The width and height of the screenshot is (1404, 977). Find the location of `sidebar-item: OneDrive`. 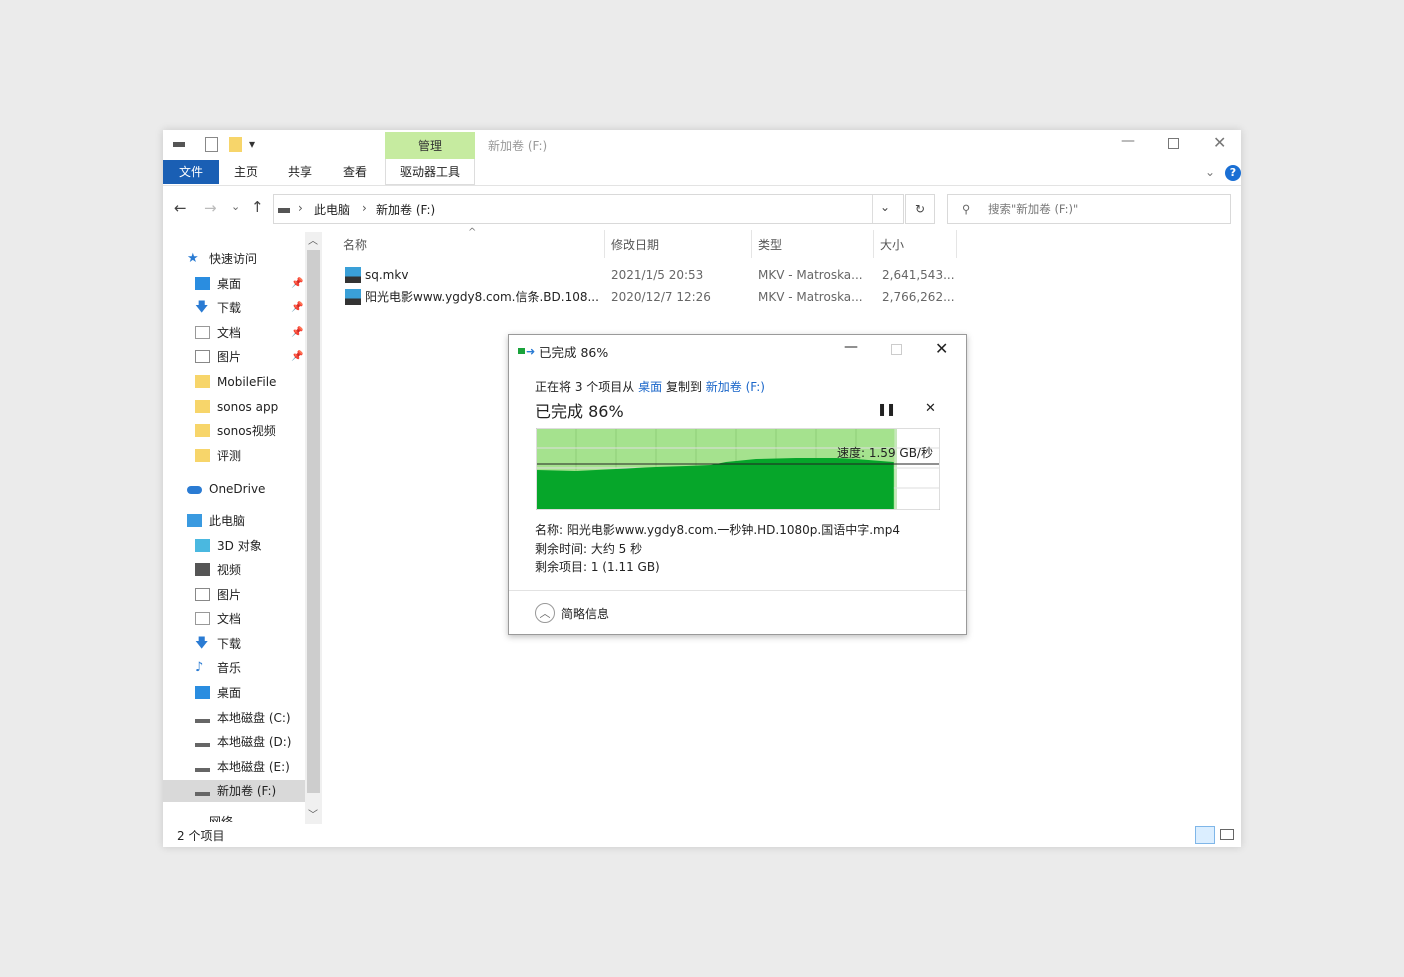

sidebar-item: OneDrive is located at coordinates (234, 489).